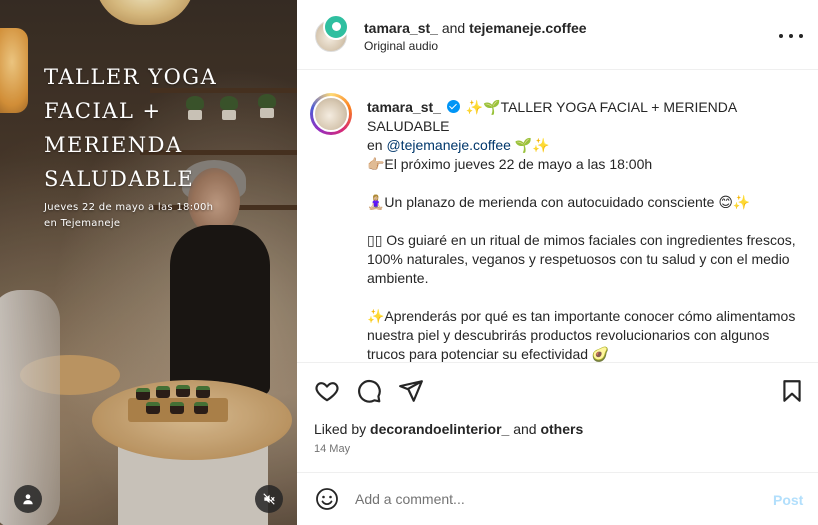  I want to click on liked-by-others-link: others, so click(561, 429).